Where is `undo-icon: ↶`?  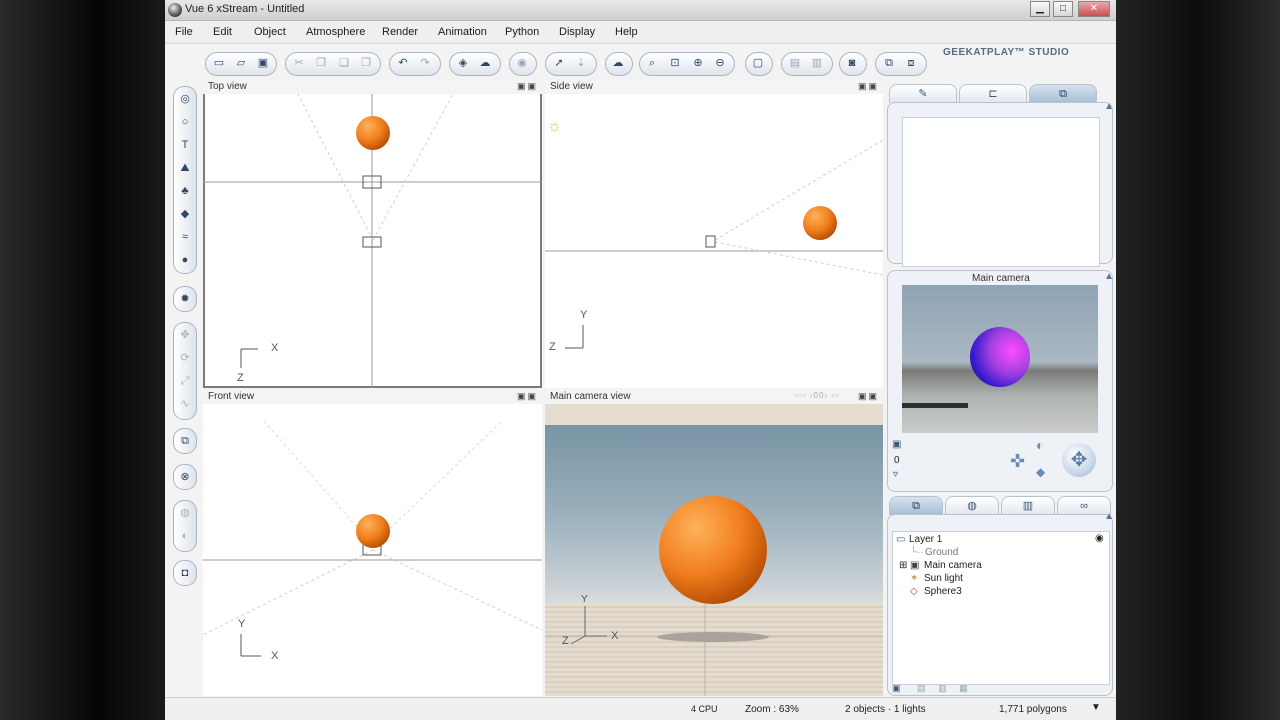 undo-icon: ↶ is located at coordinates (403, 63).